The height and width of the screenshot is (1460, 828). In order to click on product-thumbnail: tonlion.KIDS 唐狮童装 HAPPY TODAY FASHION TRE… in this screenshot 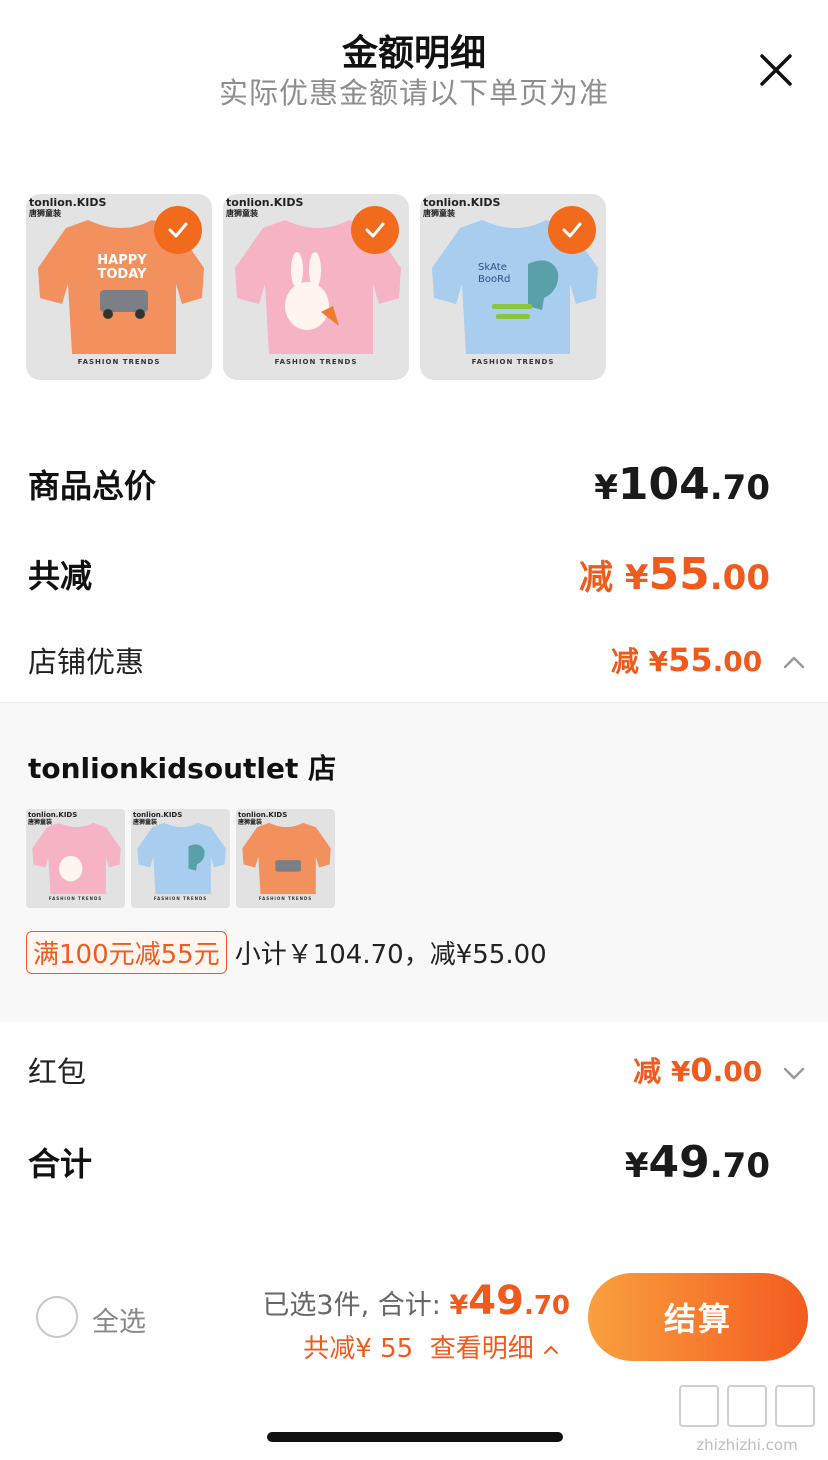, I will do `click(119, 287)`.